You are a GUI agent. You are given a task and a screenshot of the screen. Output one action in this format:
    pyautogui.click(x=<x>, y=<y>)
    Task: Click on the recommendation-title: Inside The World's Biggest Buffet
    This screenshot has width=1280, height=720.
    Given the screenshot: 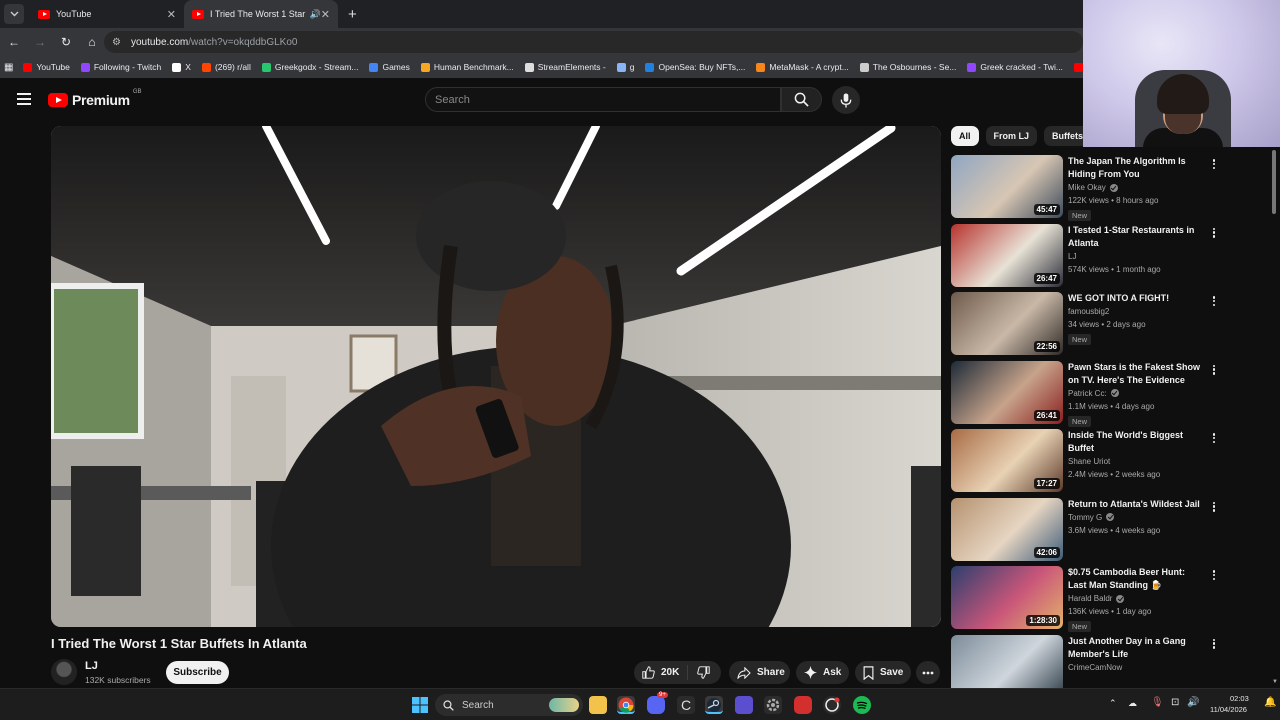 What is the action you would take?
    pyautogui.click(x=1136, y=442)
    